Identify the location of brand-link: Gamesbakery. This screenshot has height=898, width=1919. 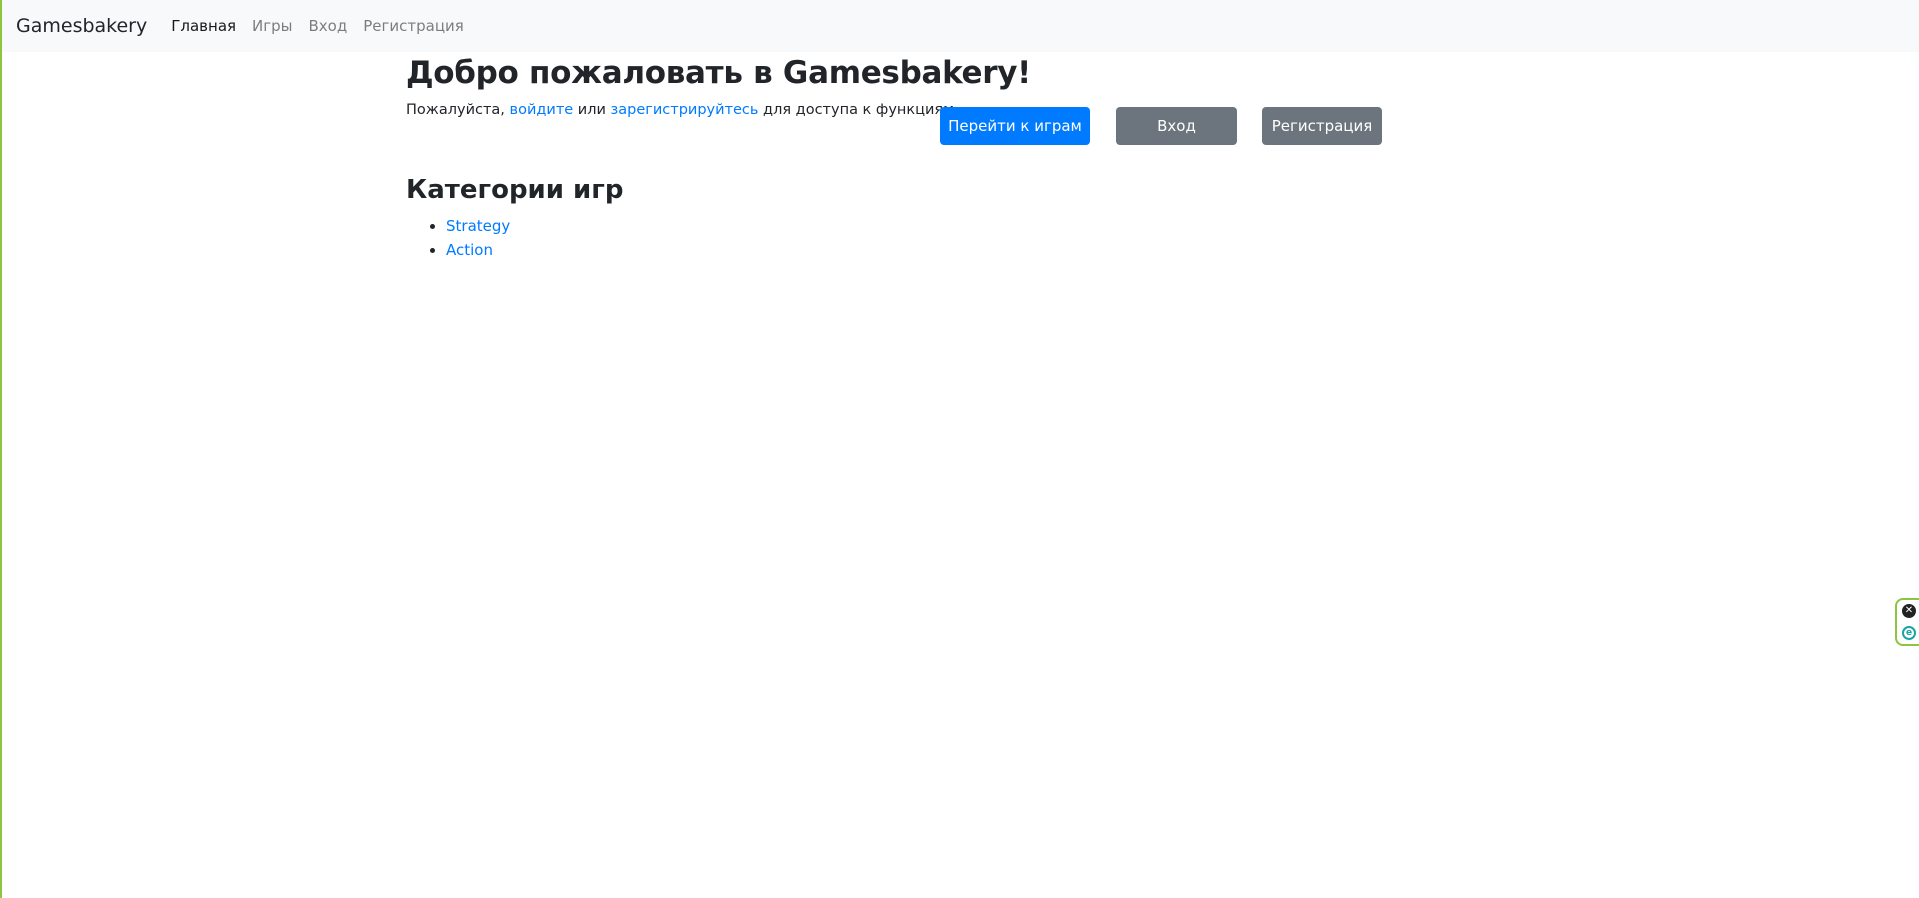
(81, 26).